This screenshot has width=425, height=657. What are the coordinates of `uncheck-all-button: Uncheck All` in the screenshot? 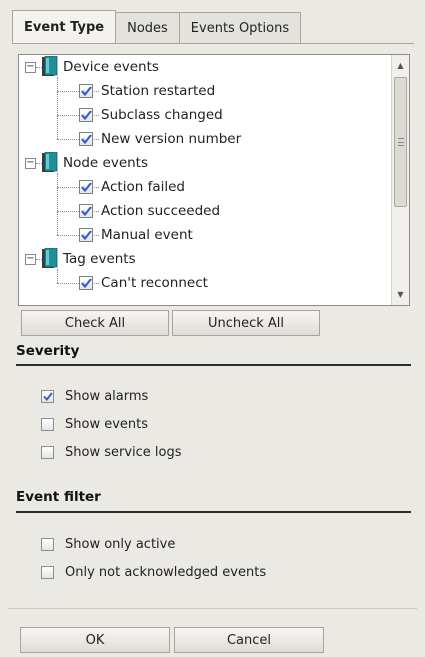 It's located at (246, 323).